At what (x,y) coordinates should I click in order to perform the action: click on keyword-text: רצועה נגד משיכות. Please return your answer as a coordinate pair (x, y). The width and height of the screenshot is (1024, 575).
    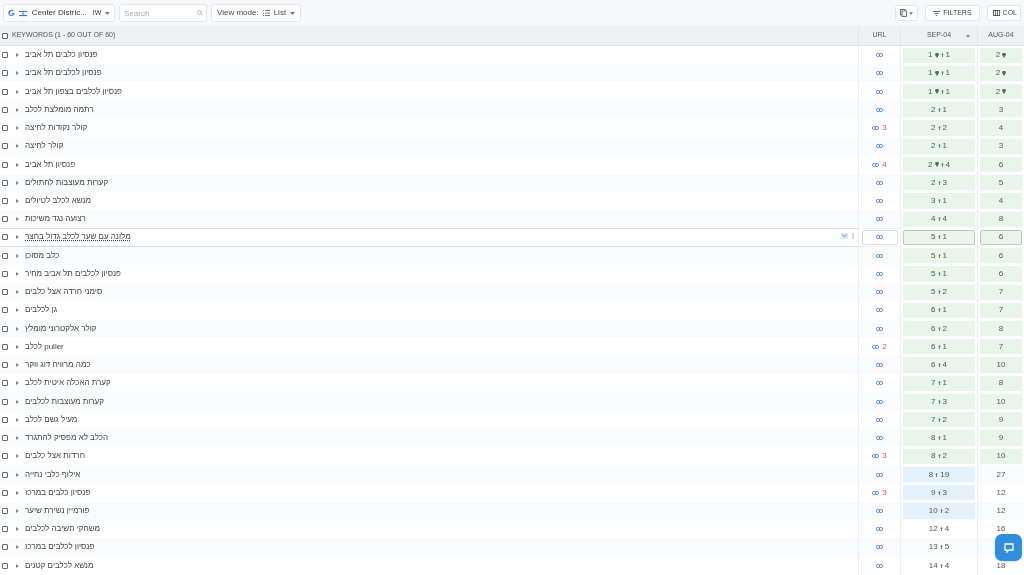
    Looking at the image, I should click on (55, 219).